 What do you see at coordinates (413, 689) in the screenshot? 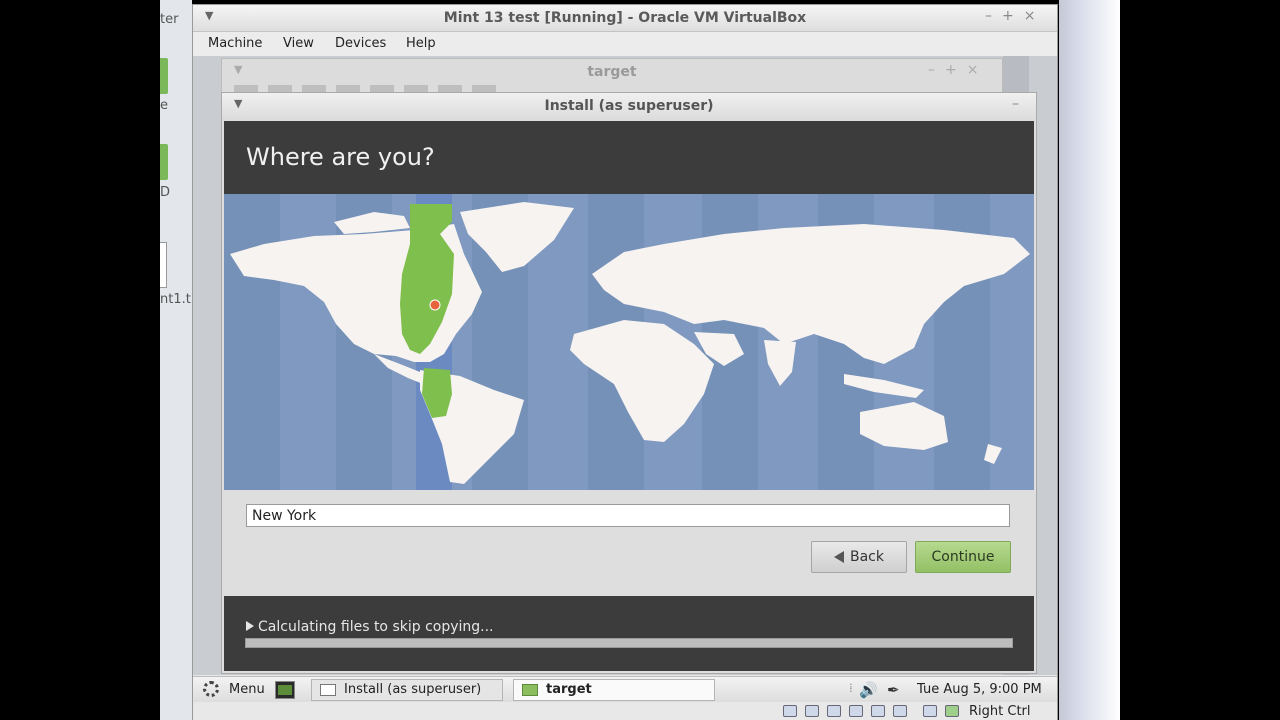
I see `task-label: Install (as superuser)` at bounding box center [413, 689].